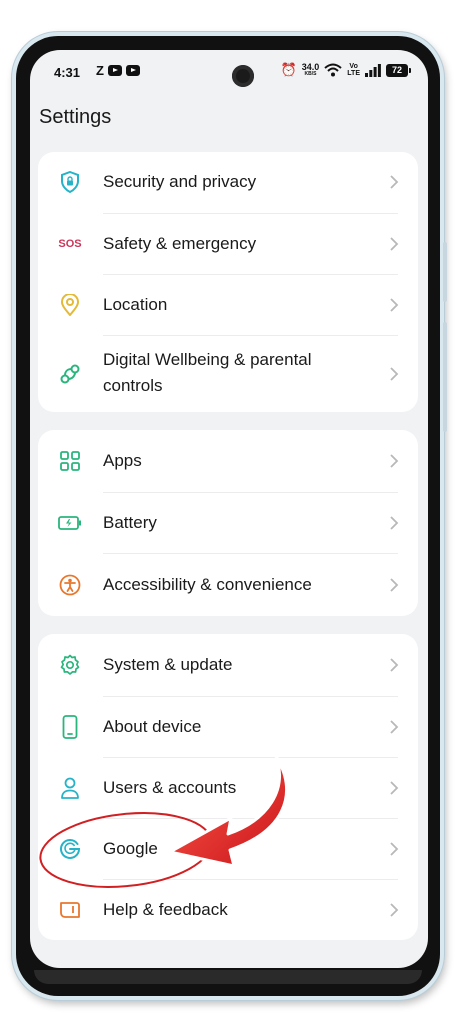  I want to click on volte-icon: Vo LTE, so click(353, 70).